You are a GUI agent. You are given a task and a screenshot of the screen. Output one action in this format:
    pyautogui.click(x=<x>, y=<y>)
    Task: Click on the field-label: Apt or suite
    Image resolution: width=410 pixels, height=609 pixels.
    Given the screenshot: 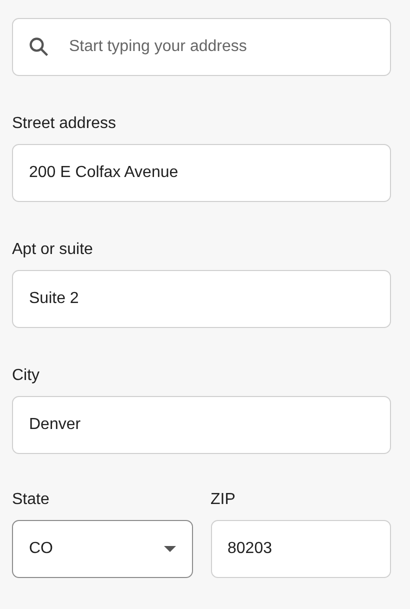 What is the action you would take?
    pyautogui.click(x=53, y=250)
    